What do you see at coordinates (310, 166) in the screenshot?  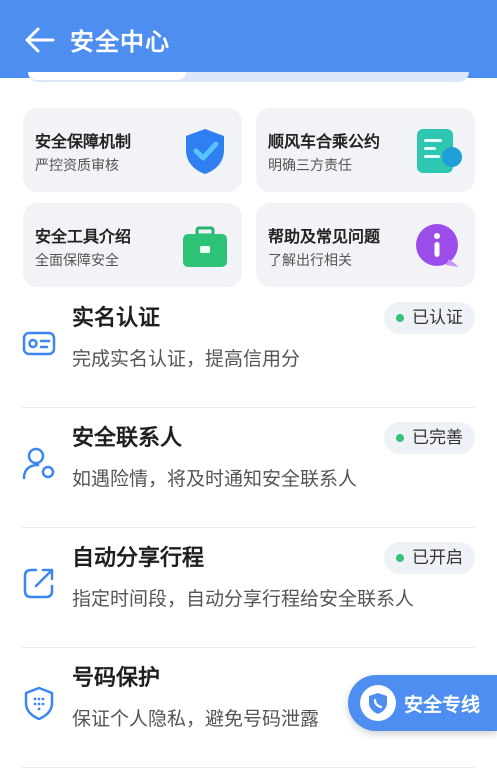 I see `card-subtitle: 明确三方责任` at bounding box center [310, 166].